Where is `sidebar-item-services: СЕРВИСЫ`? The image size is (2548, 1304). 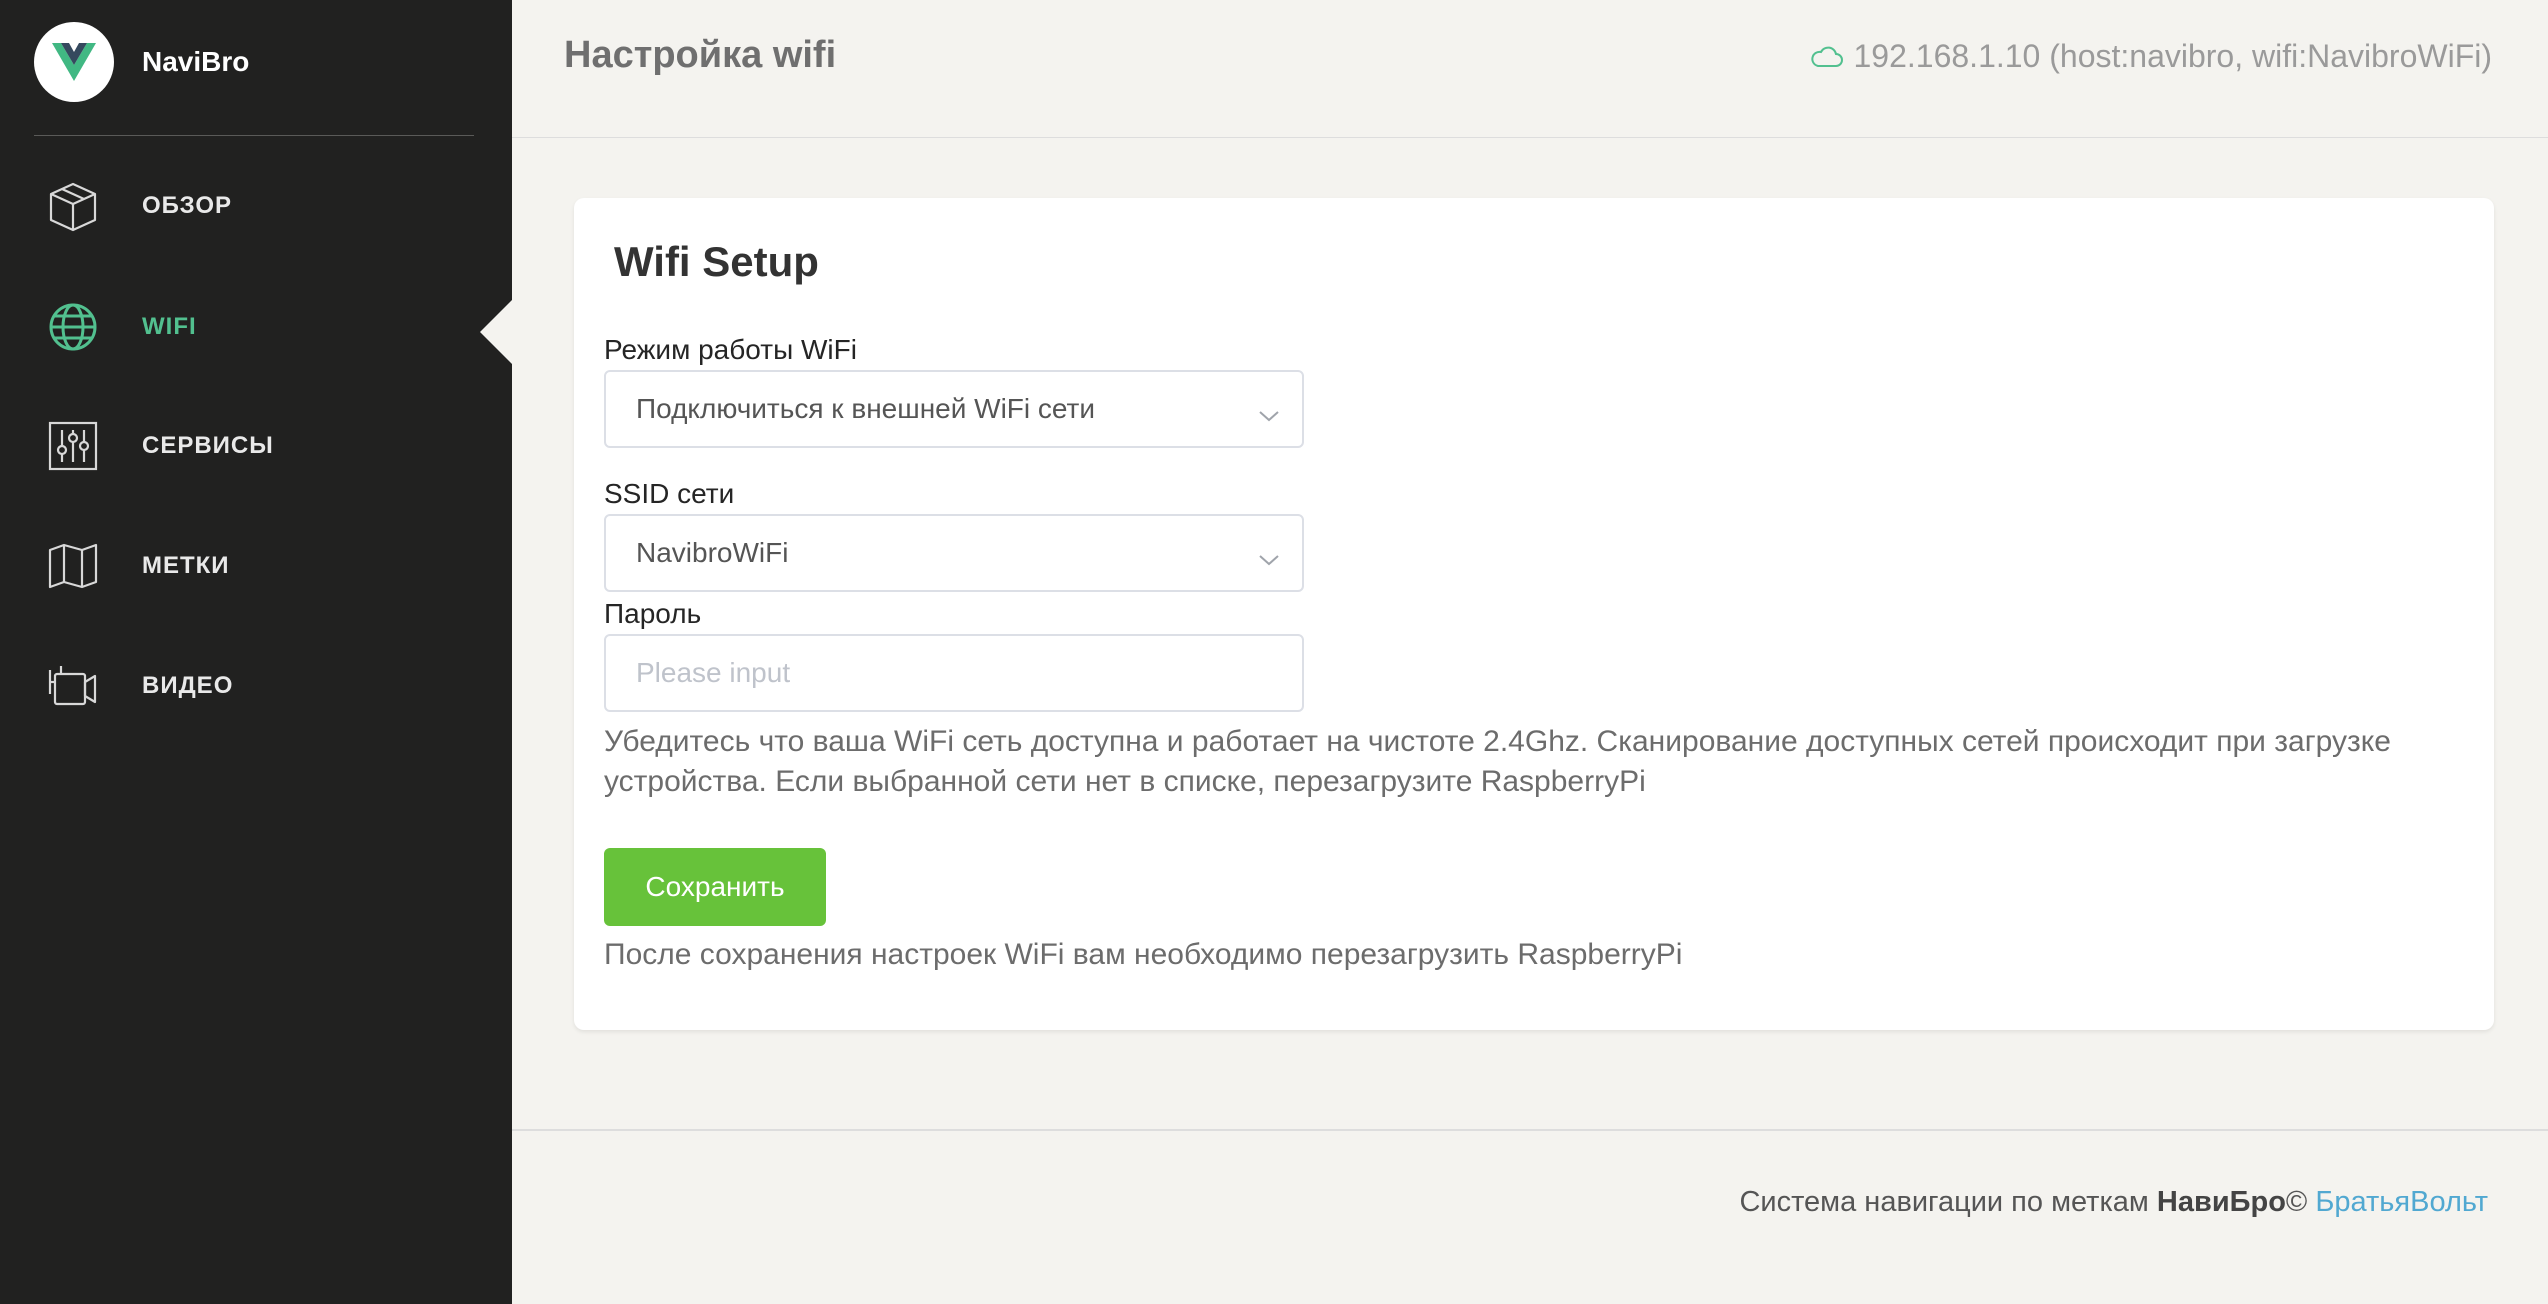
sidebar-item-services: СЕРВИСЫ is located at coordinates (160, 446).